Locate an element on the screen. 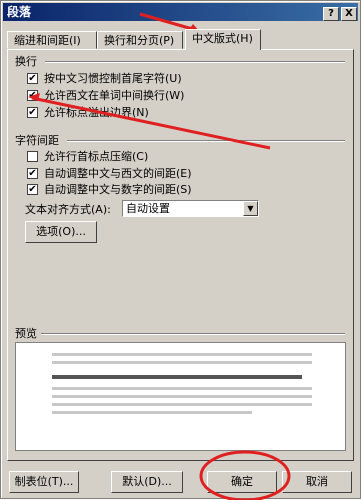  checkbox-label: 自动调整中文与西文的间距(E) is located at coordinates (118, 173).